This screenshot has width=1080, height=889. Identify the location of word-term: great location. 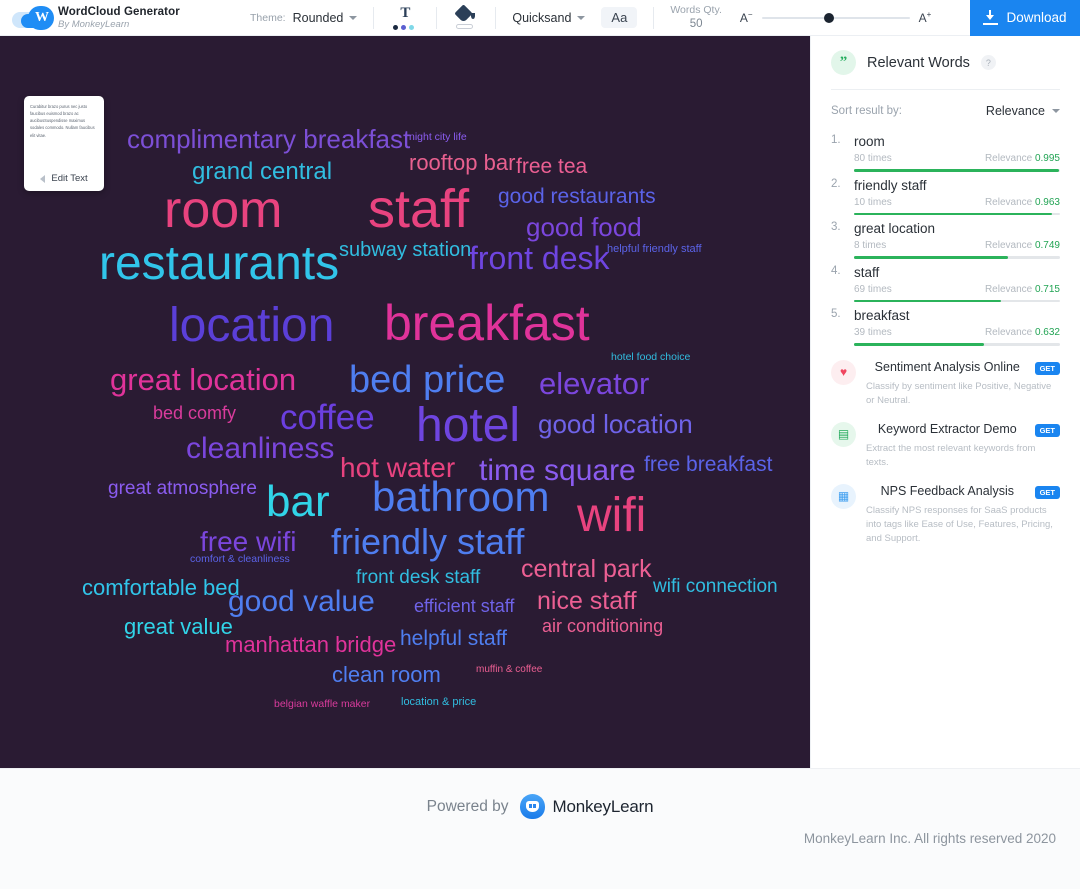
(895, 228).